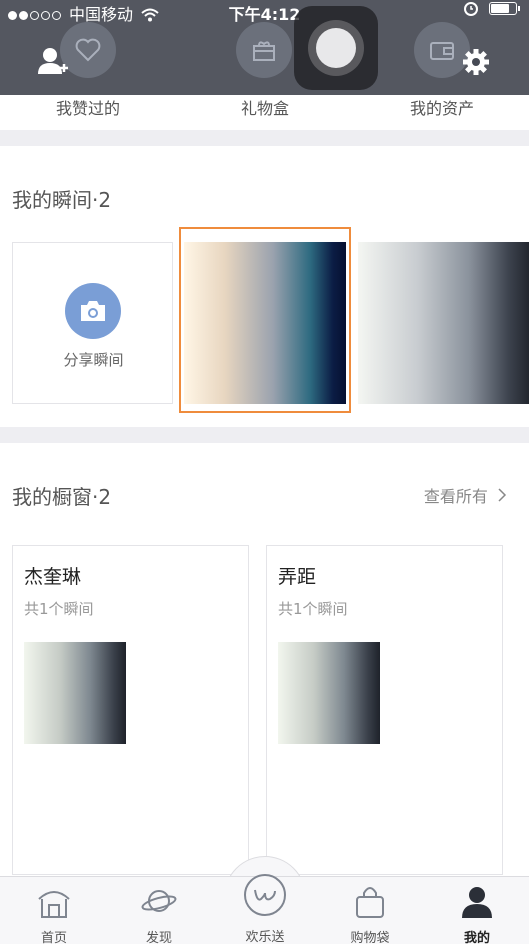 This screenshot has width=529, height=944. What do you see at coordinates (370, 937) in the screenshot?
I see `tab-shopping-bag-label: 购物袋` at bounding box center [370, 937].